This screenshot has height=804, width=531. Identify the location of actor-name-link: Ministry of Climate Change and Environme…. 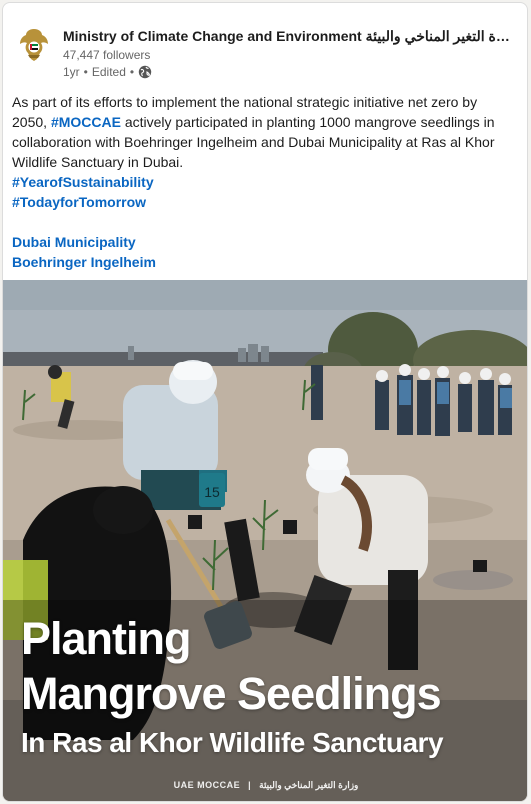
(287, 36).